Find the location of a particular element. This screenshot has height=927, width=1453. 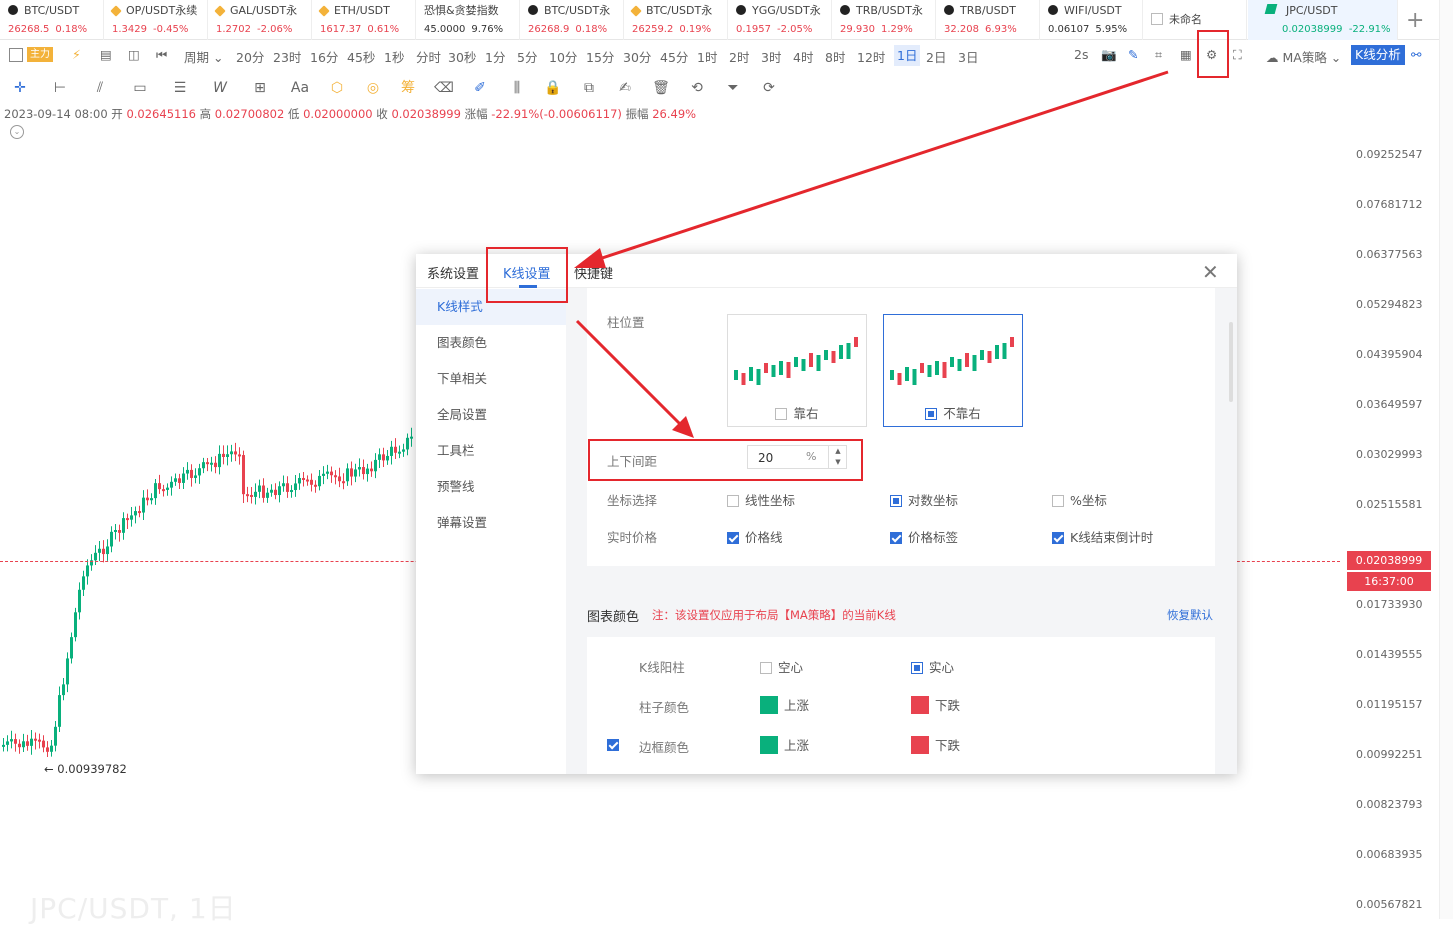

crop-icon: ⌗ is located at coordinates (1158, 55).